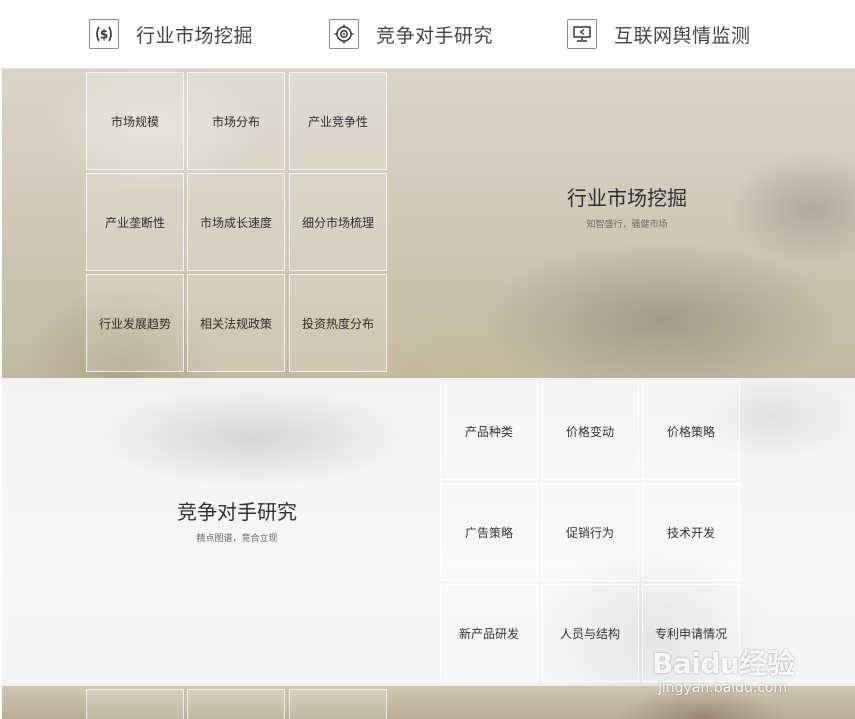 The image size is (855, 719). I want to click on tile-regulations: 相关法规政策, so click(236, 323).